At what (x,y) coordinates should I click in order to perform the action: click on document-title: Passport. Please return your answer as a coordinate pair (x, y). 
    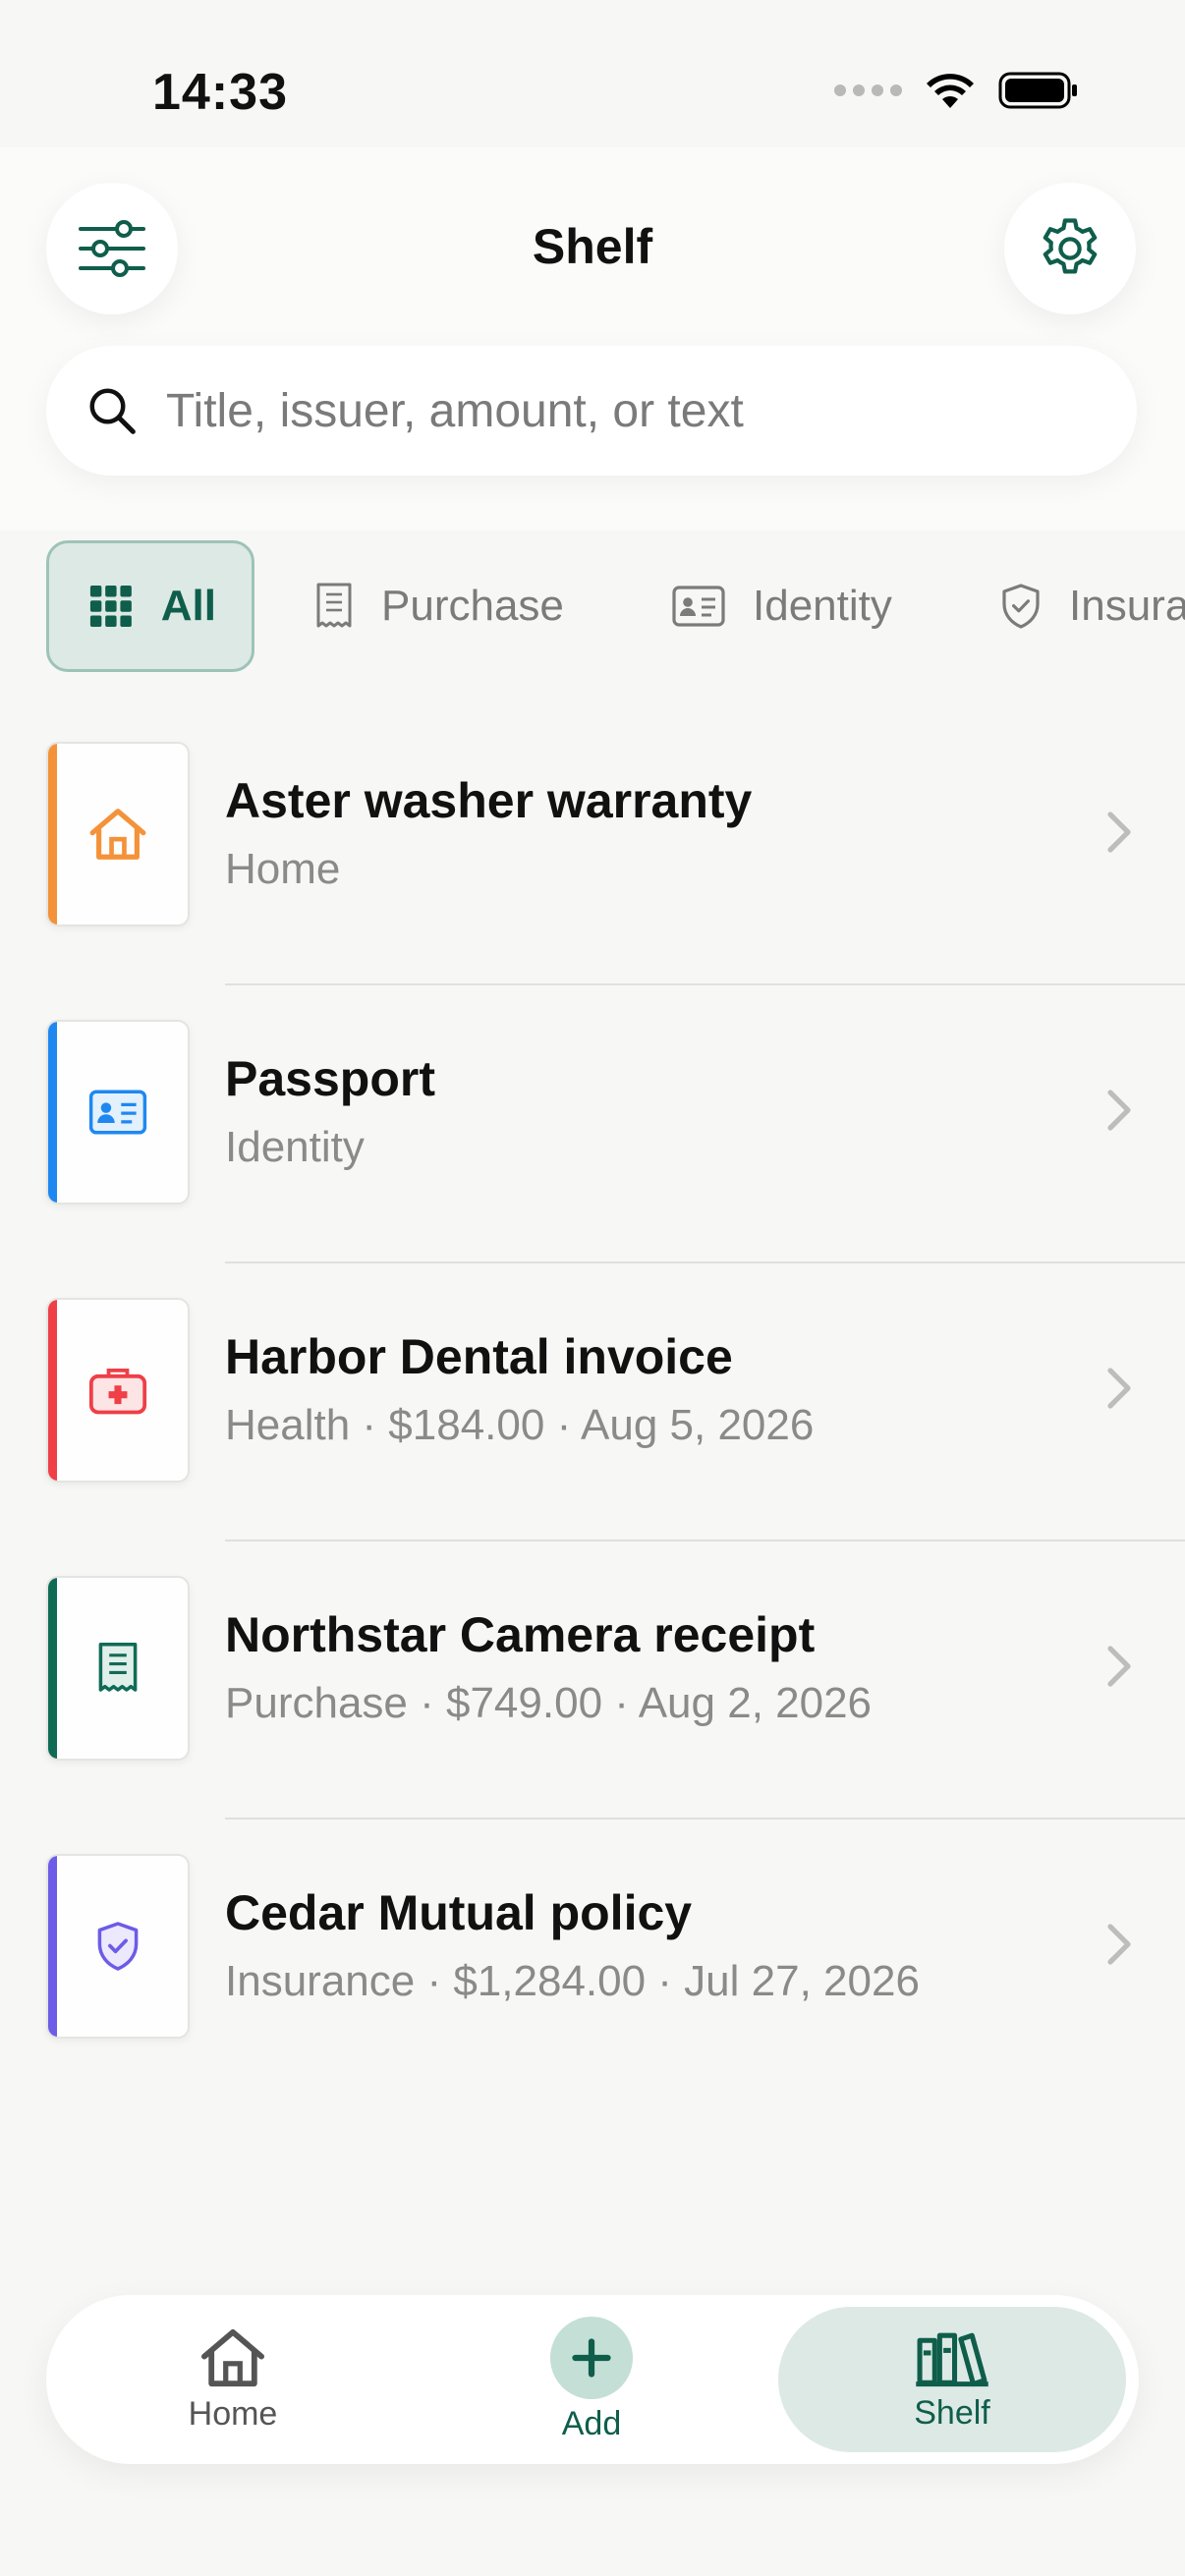
    Looking at the image, I should click on (330, 1078).